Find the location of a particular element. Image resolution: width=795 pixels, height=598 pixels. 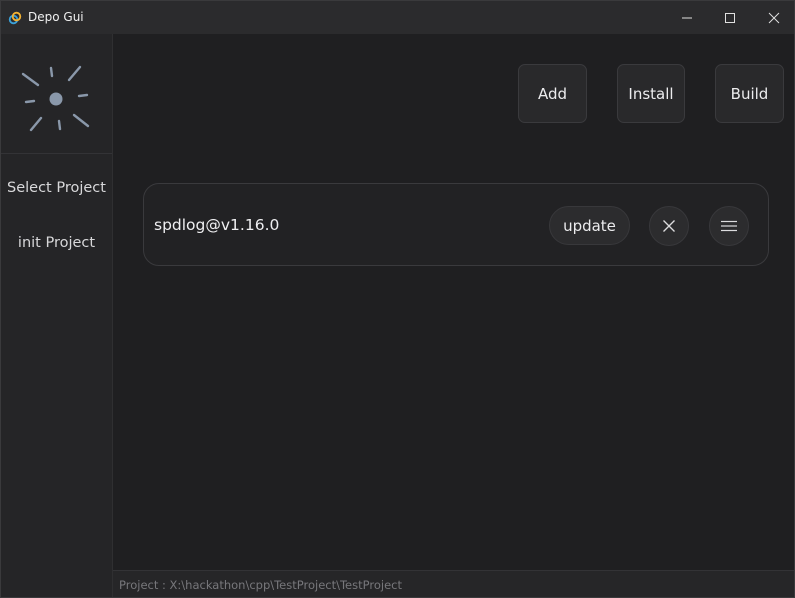

sidebar-item-select-project: Select Project is located at coordinates (56, 188).